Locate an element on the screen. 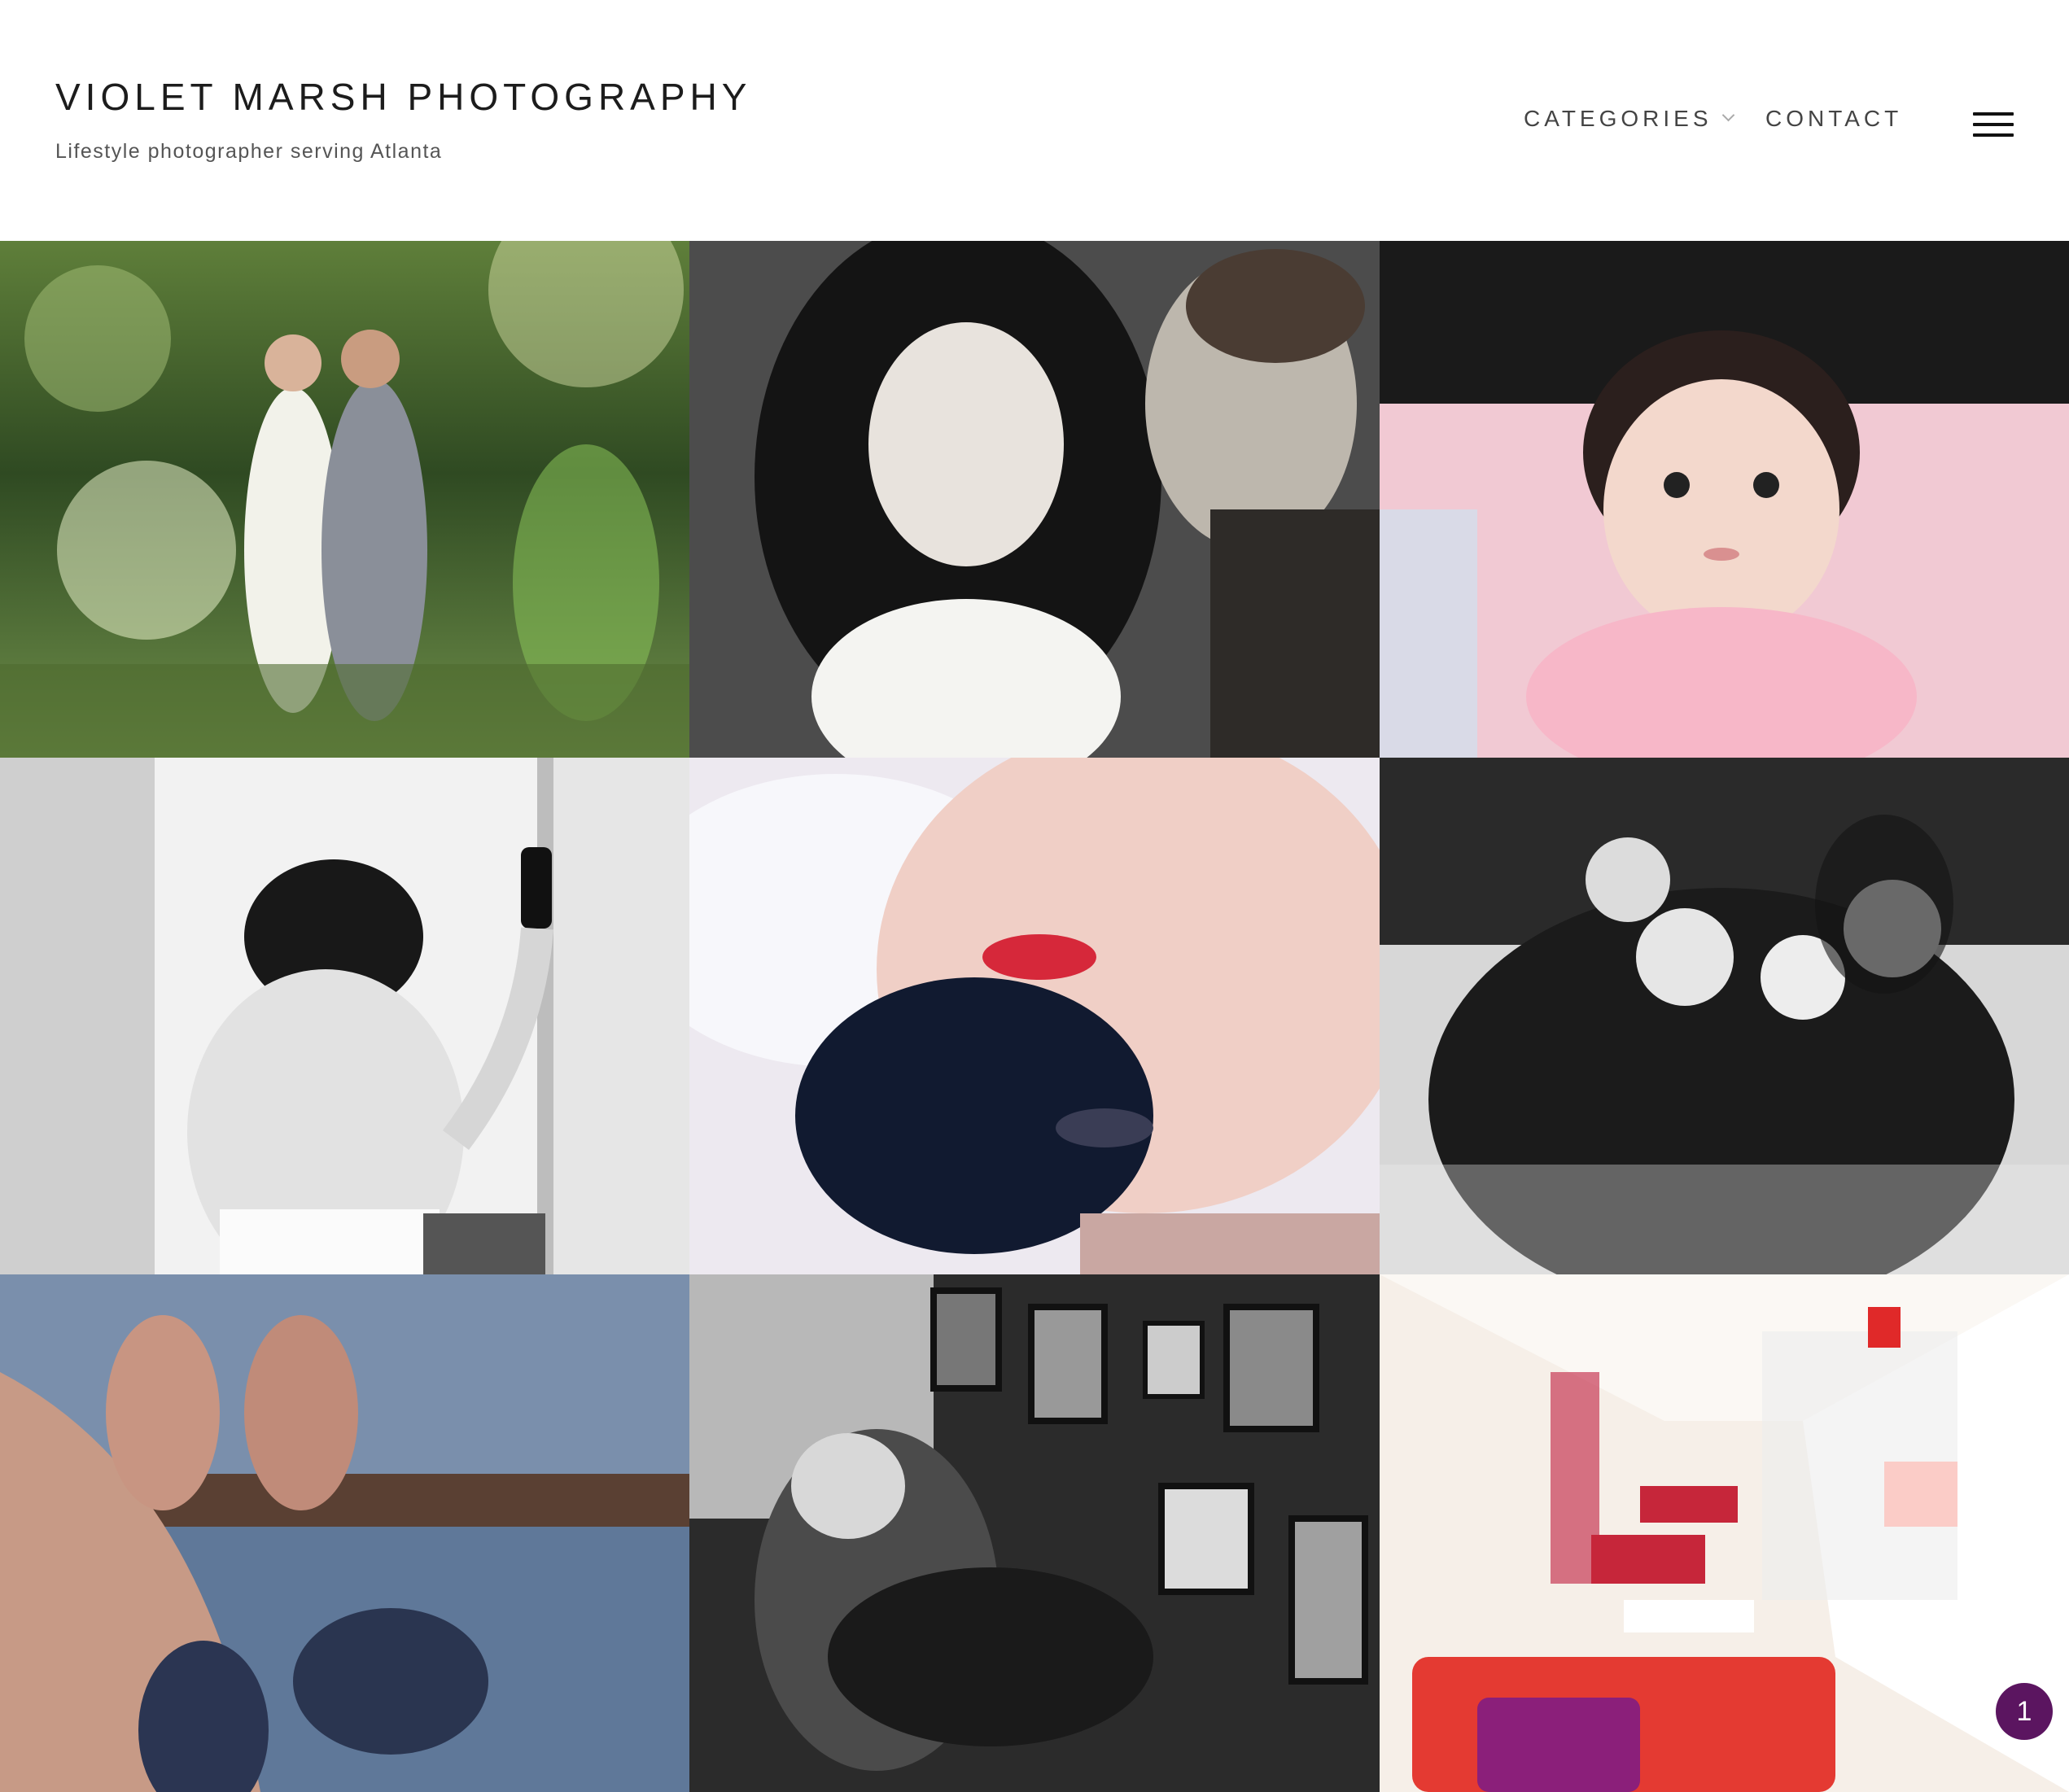  gallery-photo-red-lips is located at coordinates (1034, 1016).